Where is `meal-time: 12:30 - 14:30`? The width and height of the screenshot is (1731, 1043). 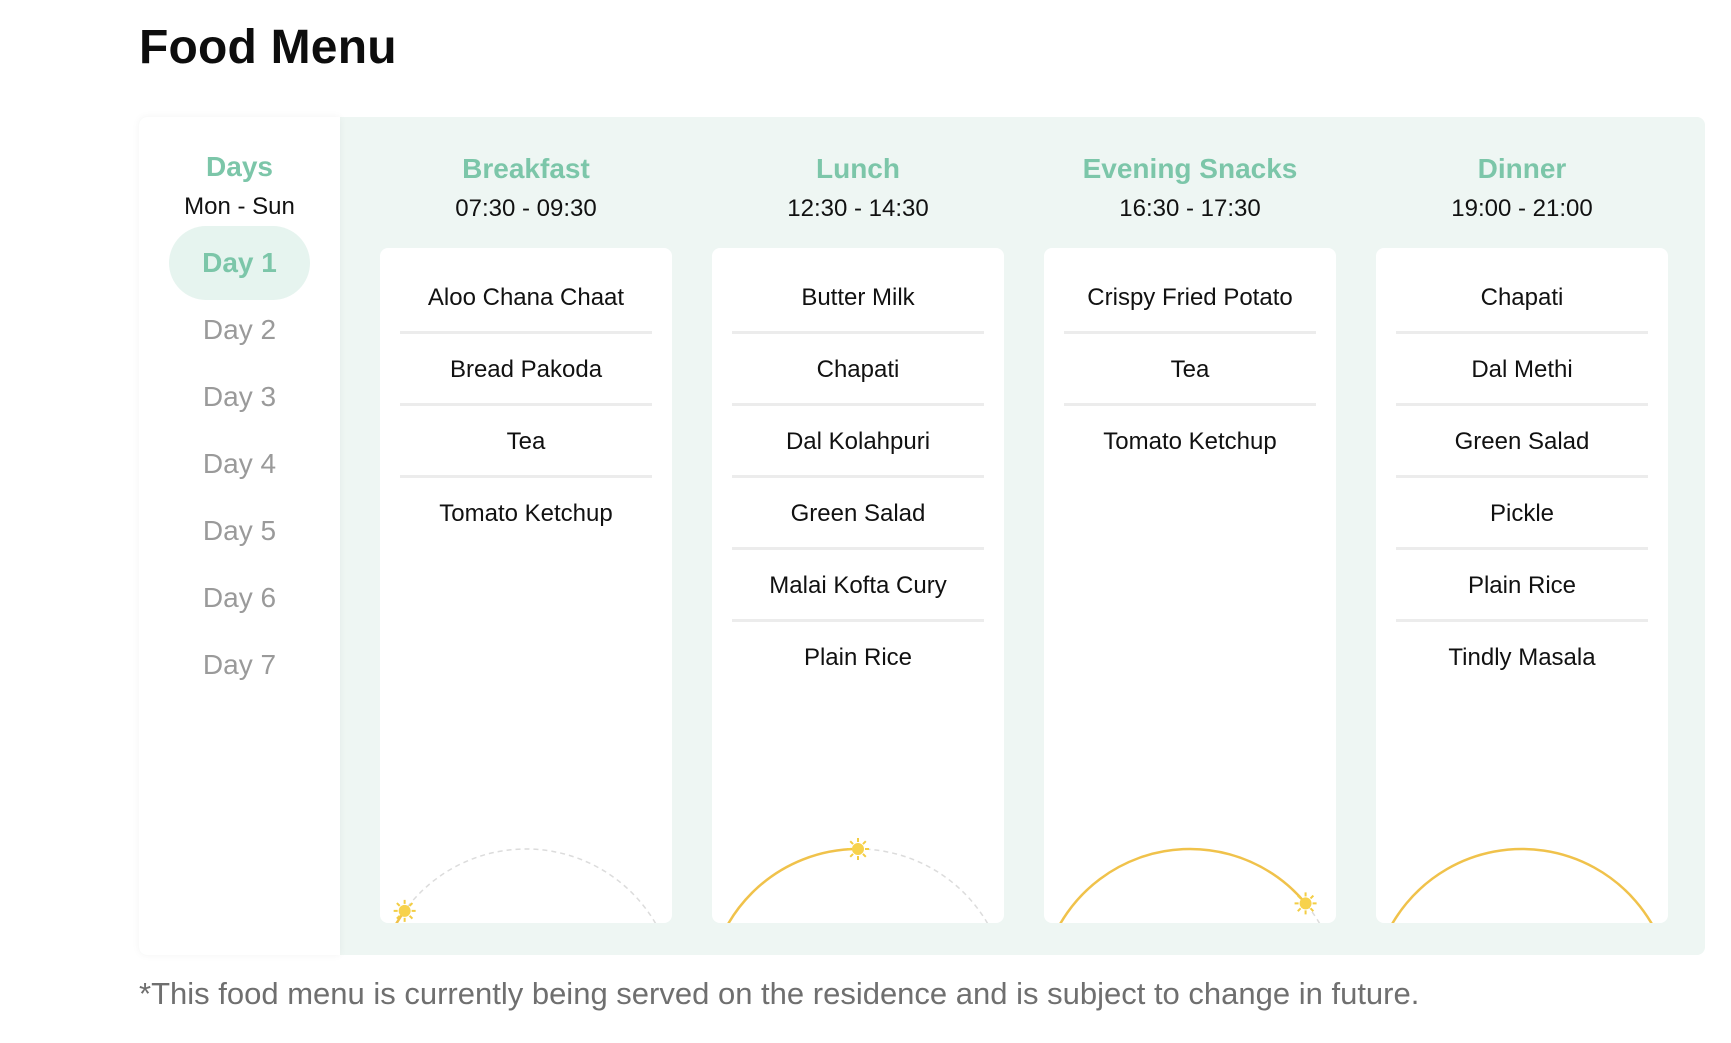 meal-time: 12:30 - 14:30 is located at coordinates (858, 208).